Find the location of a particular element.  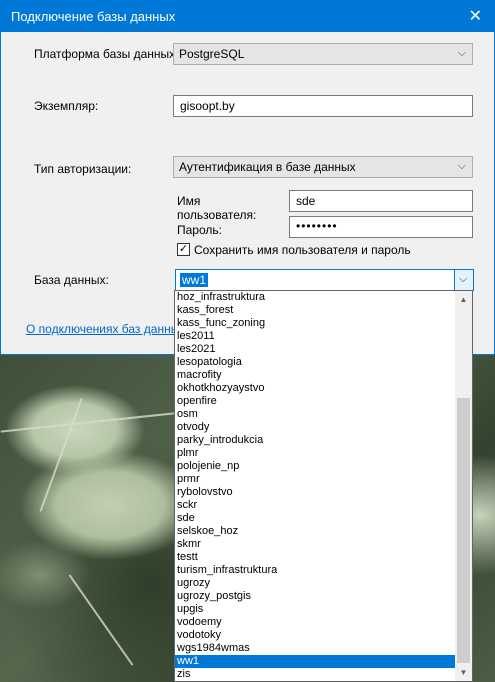

save-credentials-checkbox: ✓ is located at coordinates (183, 249).